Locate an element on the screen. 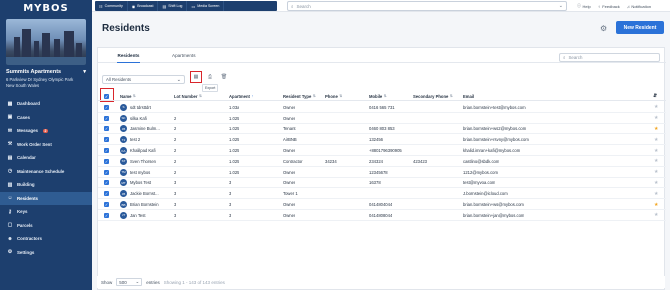  column-mobile: Mobile ⇅ is located at coordinates (378, 96).